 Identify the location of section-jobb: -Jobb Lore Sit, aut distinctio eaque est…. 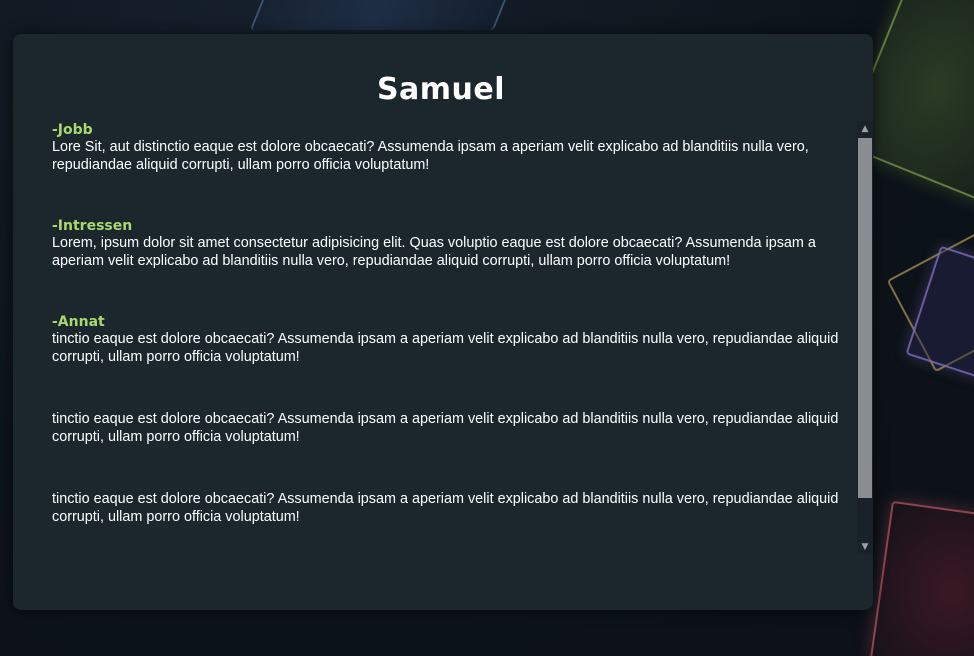
(454, 148).